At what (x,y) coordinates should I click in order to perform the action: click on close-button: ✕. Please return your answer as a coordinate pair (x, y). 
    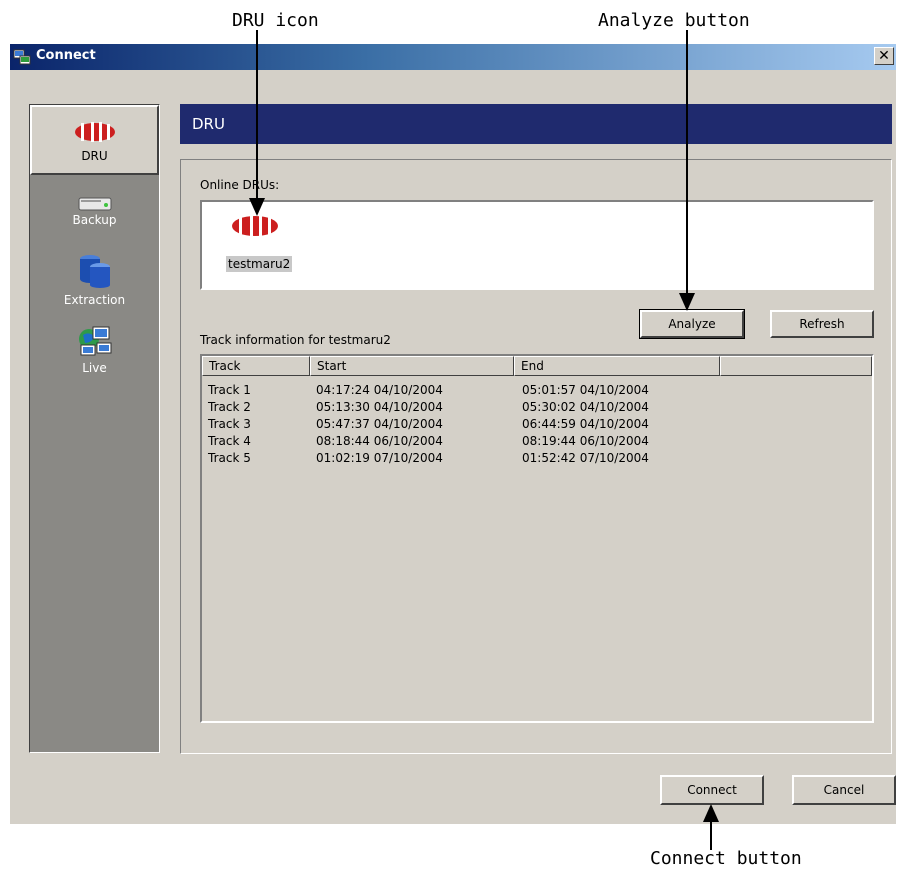
    Looking at the image, I should click on (884, 56).